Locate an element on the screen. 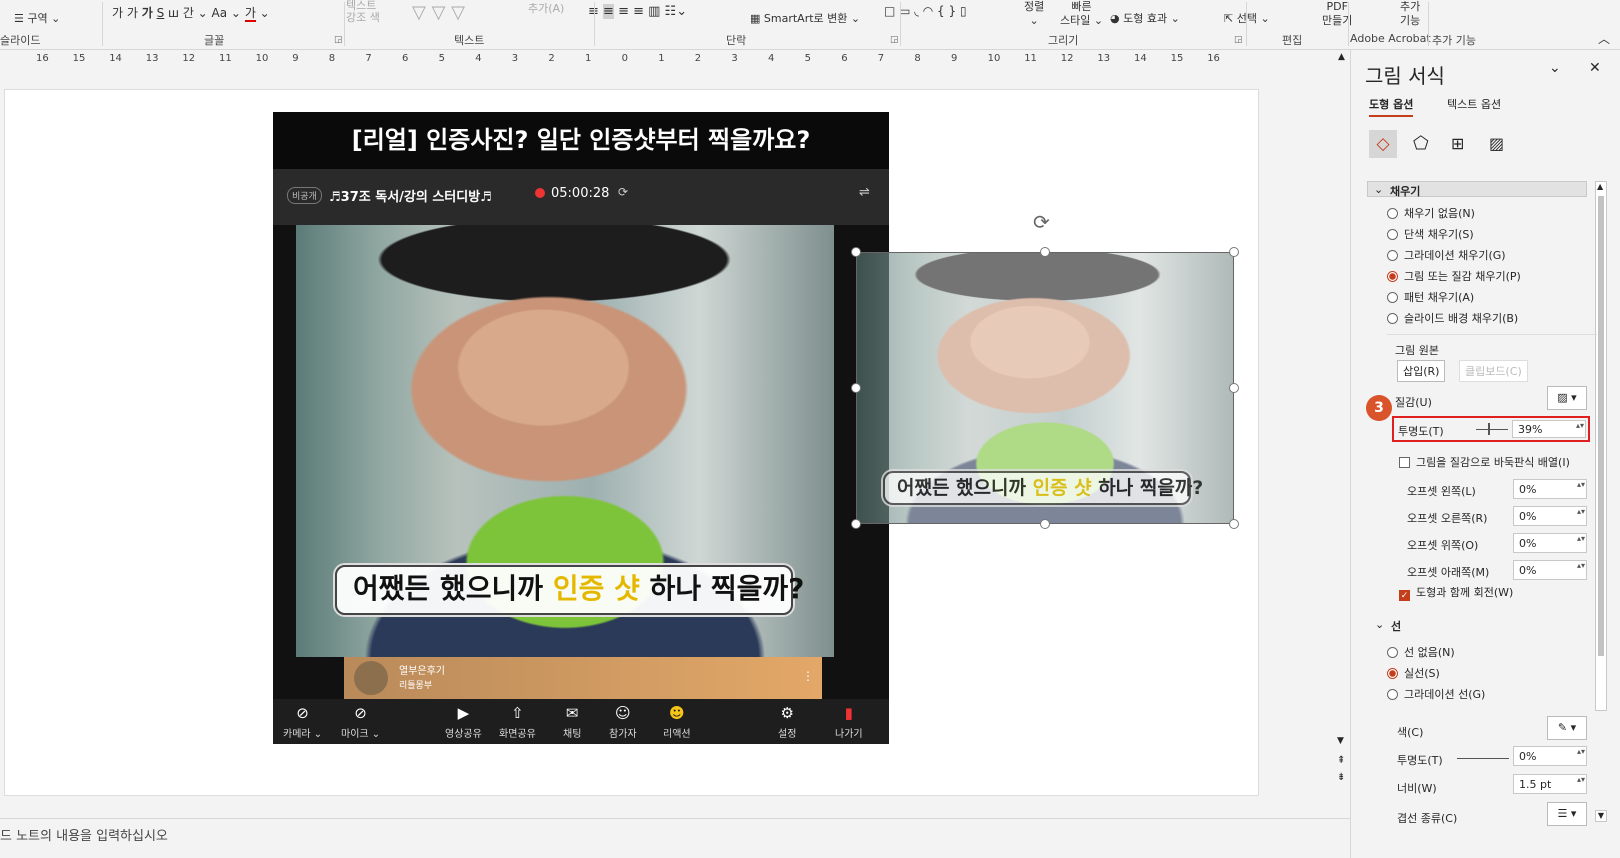 This screenshot has width=1620, height=858. ruler-tick: 10 is located at coordinates (262, 58).